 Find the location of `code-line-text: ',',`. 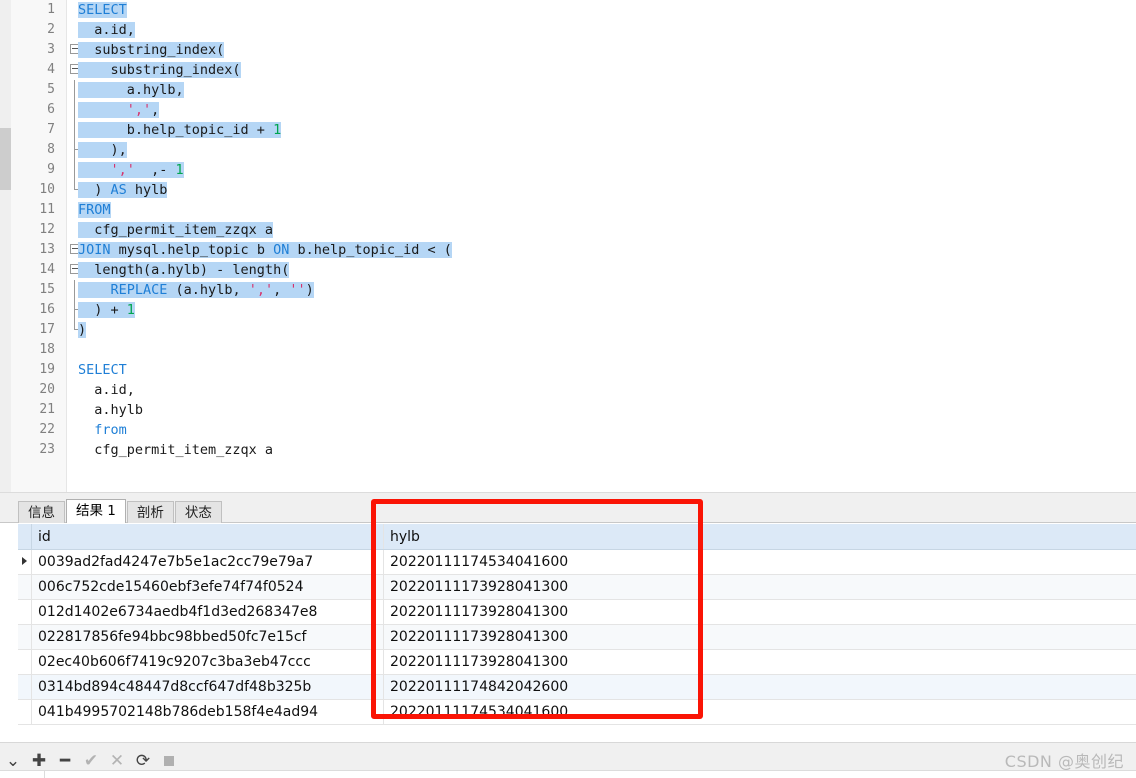

code-line-text: ',', is located at coordinates (119, 110).